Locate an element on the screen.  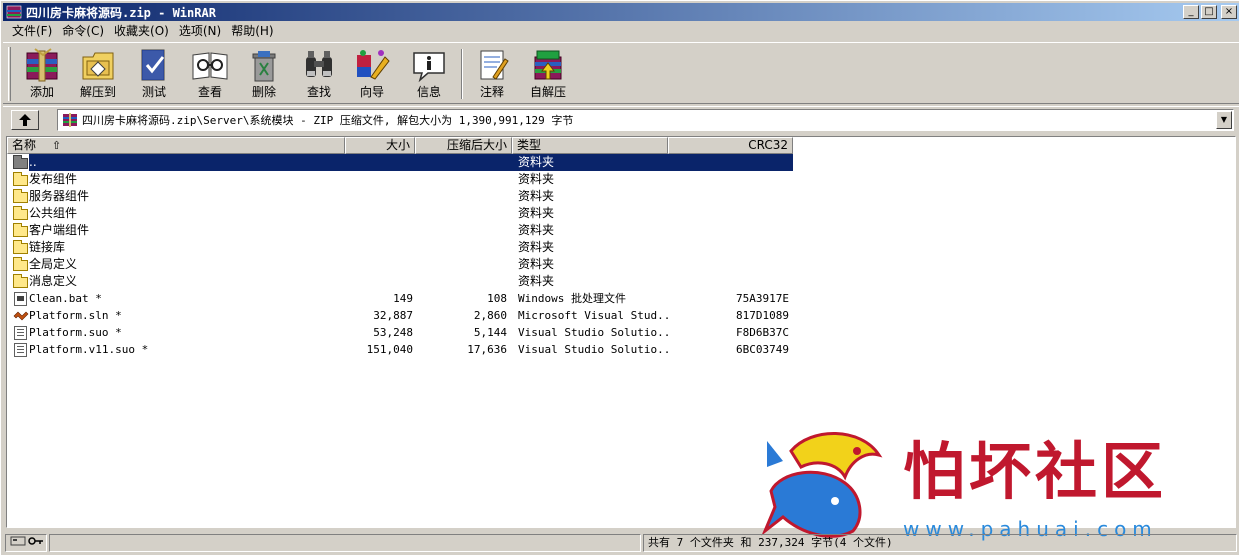
view-button: 查看 is located at coordinates (210, 75).